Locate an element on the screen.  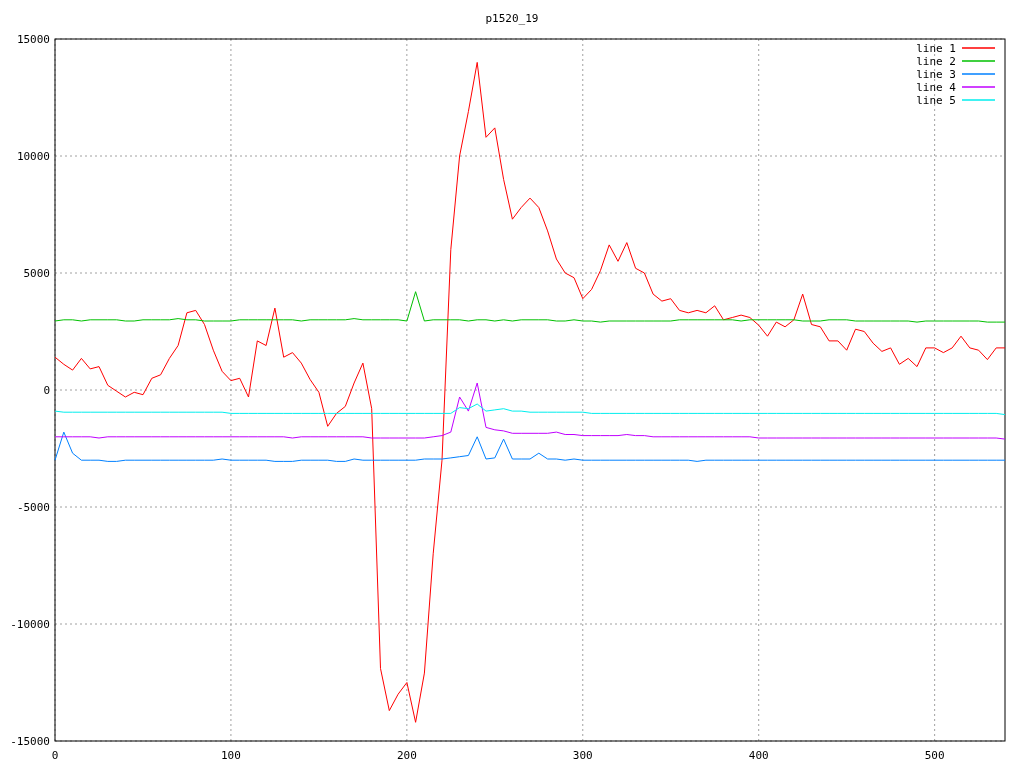
y-tick-label: 5000 is located at coordinates (36, 273).